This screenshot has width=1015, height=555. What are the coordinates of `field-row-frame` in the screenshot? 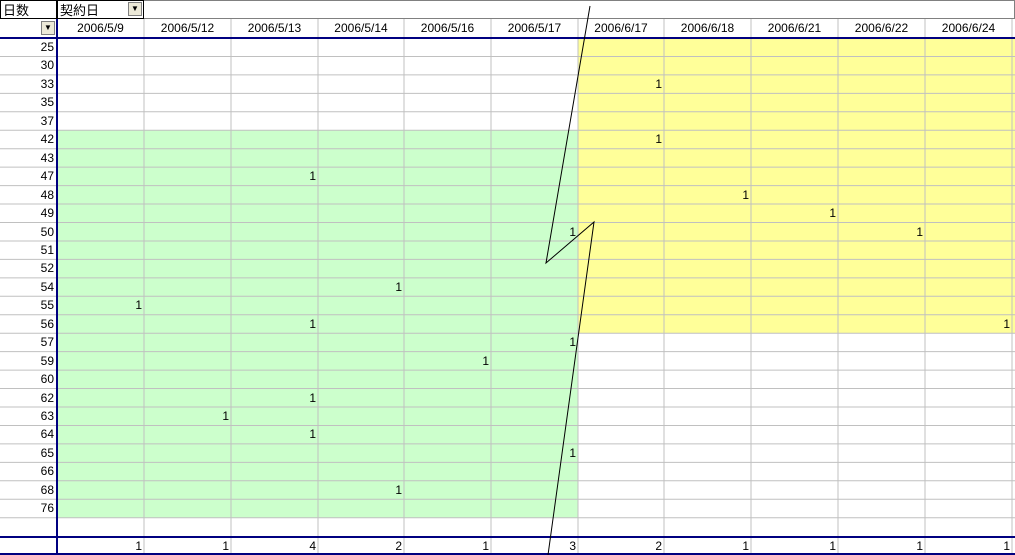 It's located at (507, 9).